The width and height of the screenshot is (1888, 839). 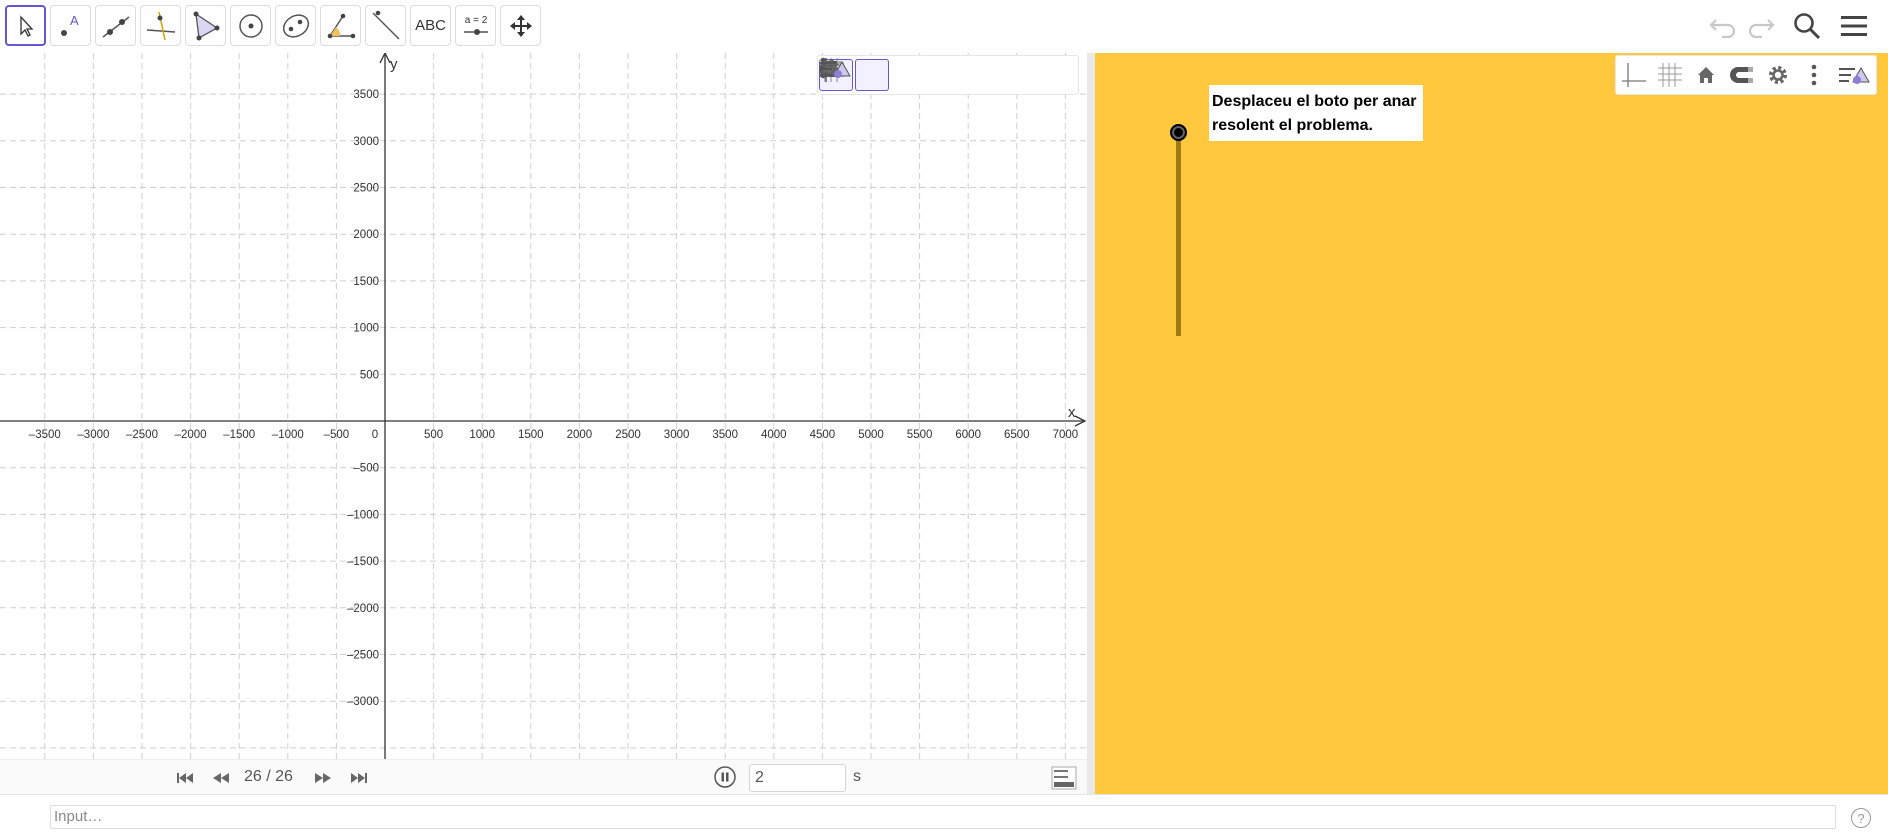 I want to click on x-tick-label: 3500, so click(x=725, y=435).